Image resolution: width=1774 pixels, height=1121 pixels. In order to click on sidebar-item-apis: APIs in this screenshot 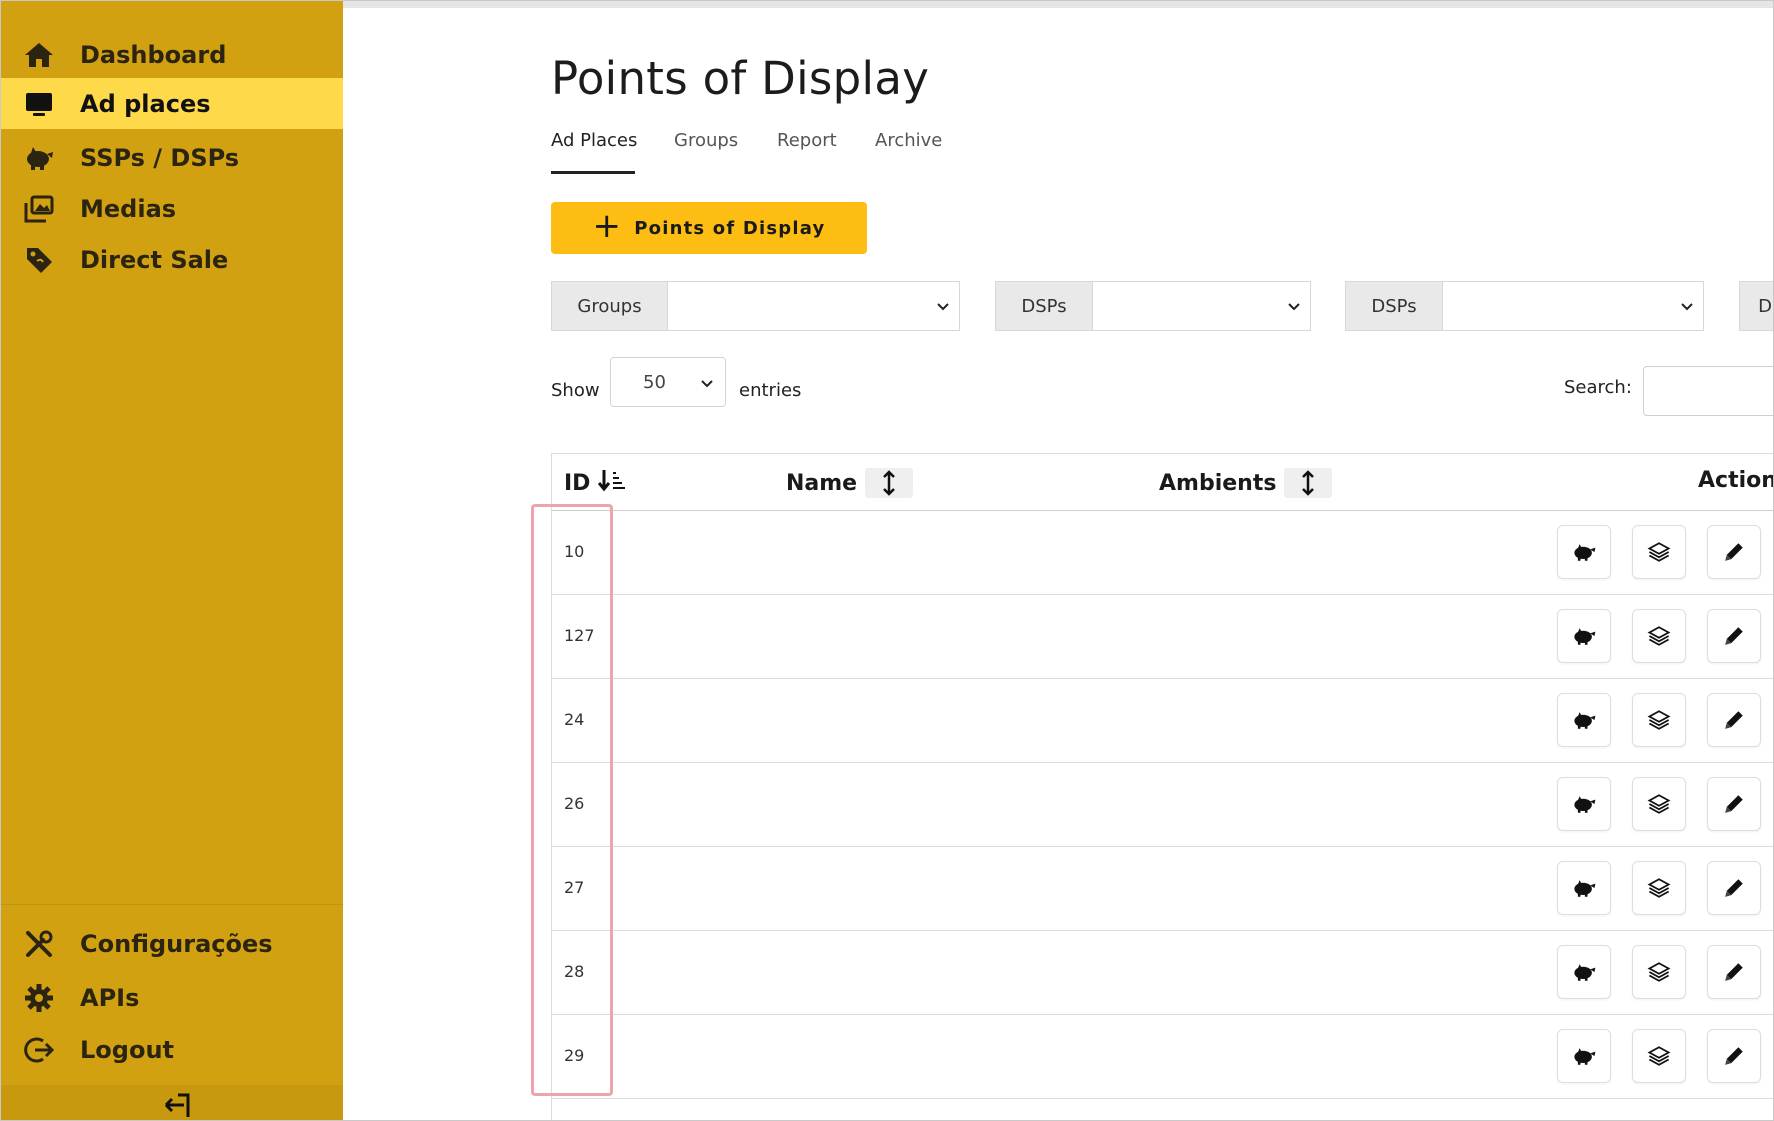, I will do `click(171, 997)`.